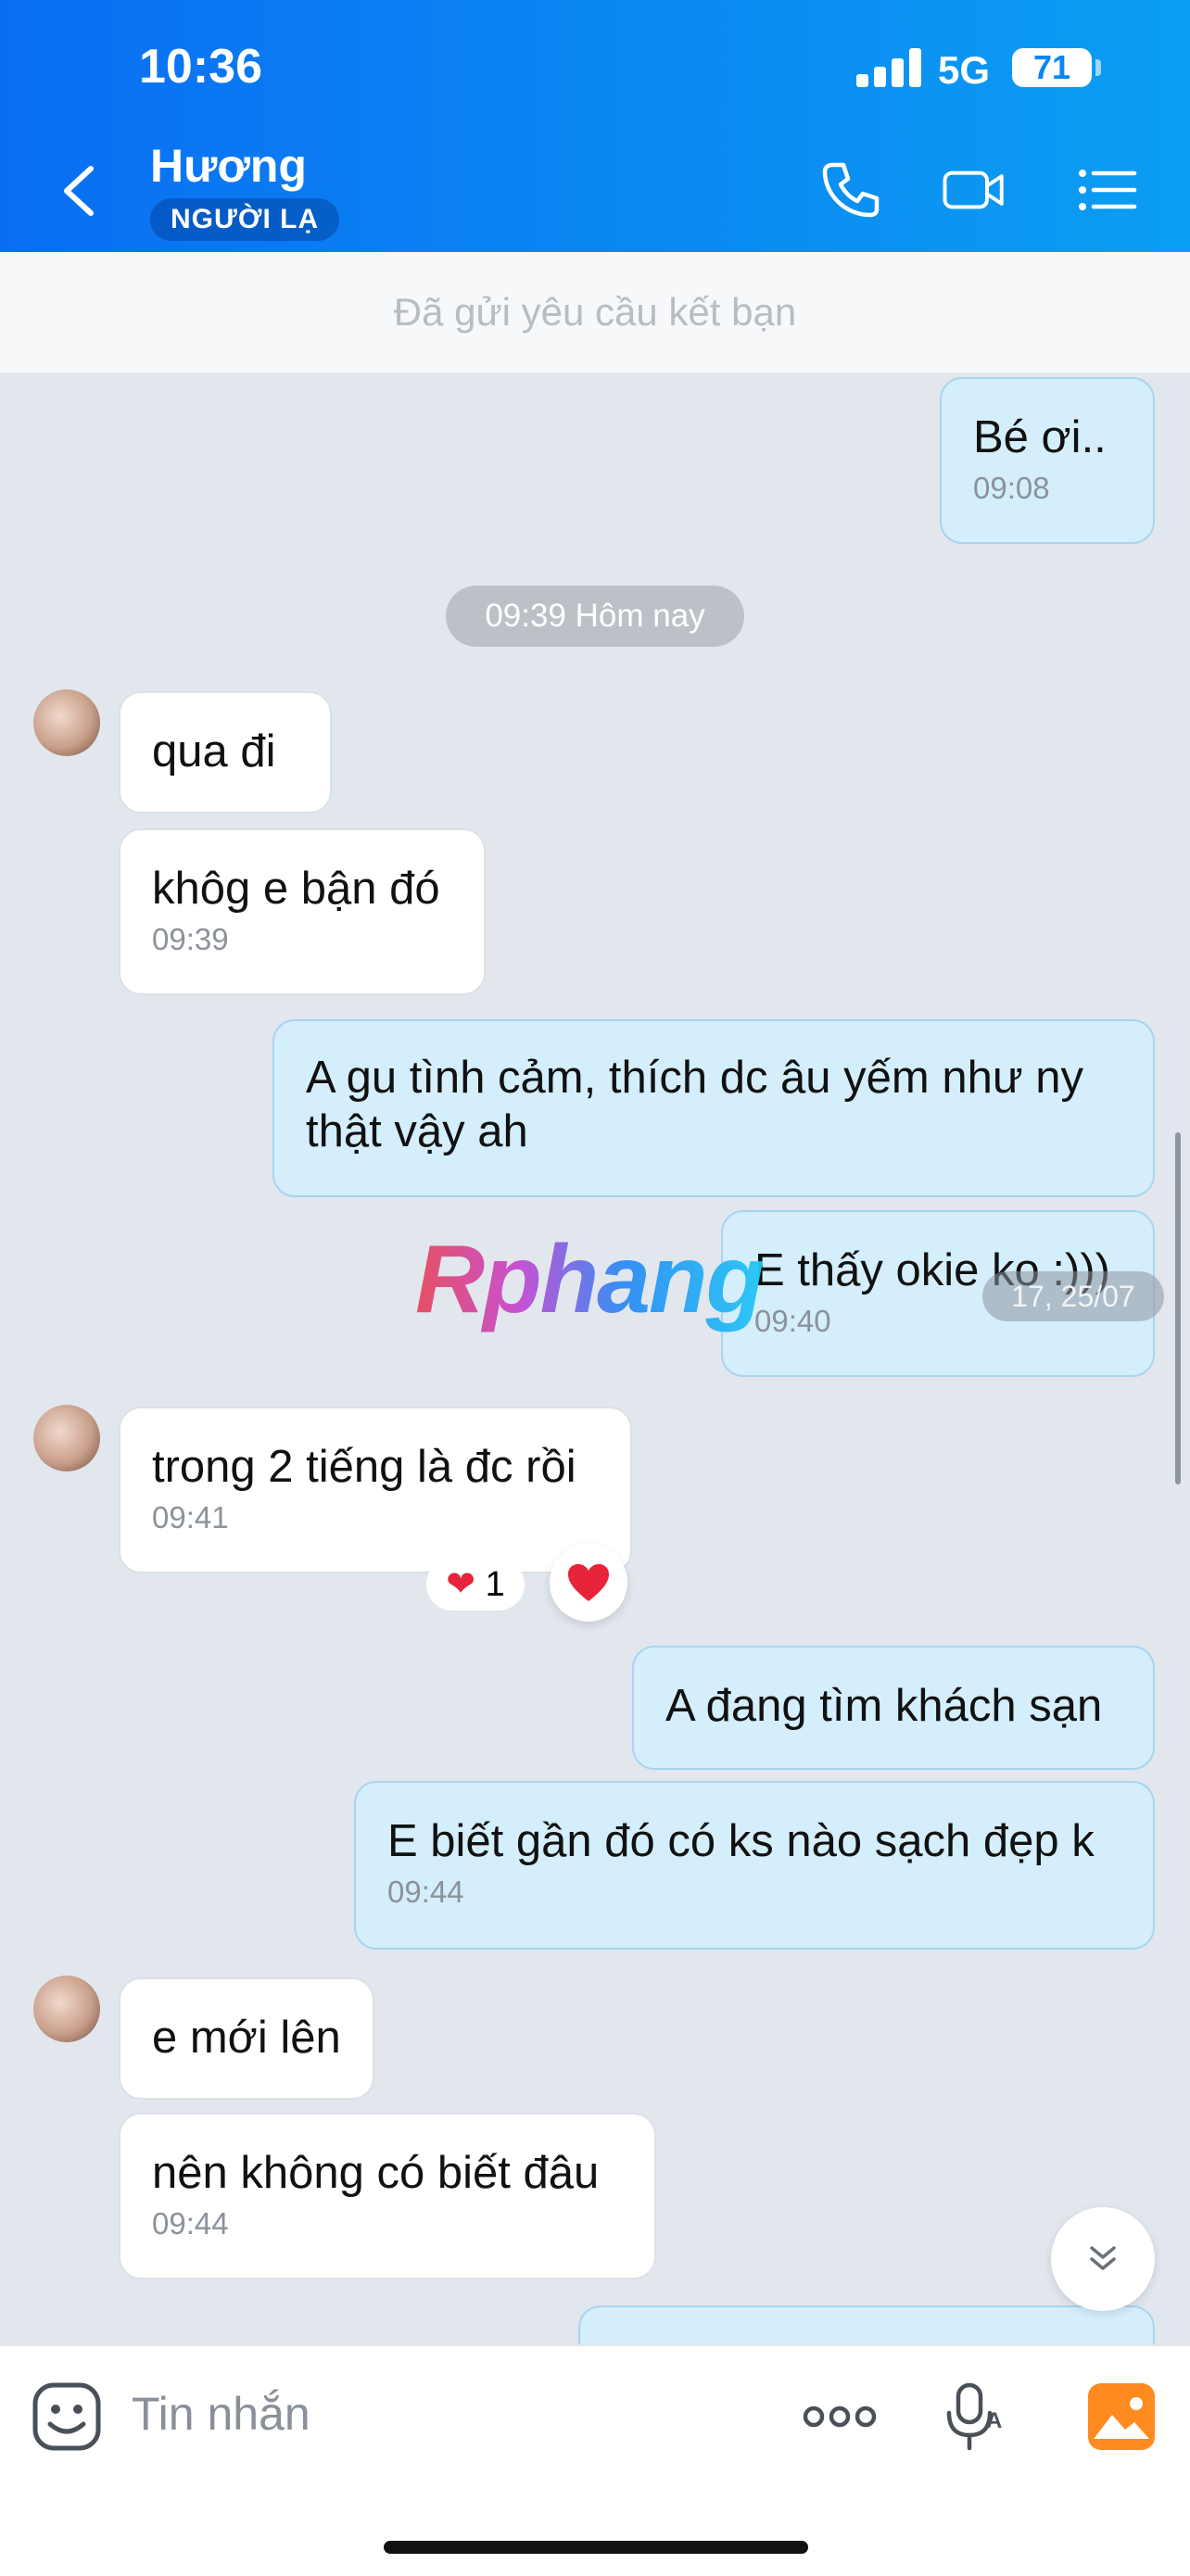 This screenshot has height=2576, width=1190. Describe the element at coordinates (190, 939) in the screenshot. I see `message-time: 09:39` at that location.